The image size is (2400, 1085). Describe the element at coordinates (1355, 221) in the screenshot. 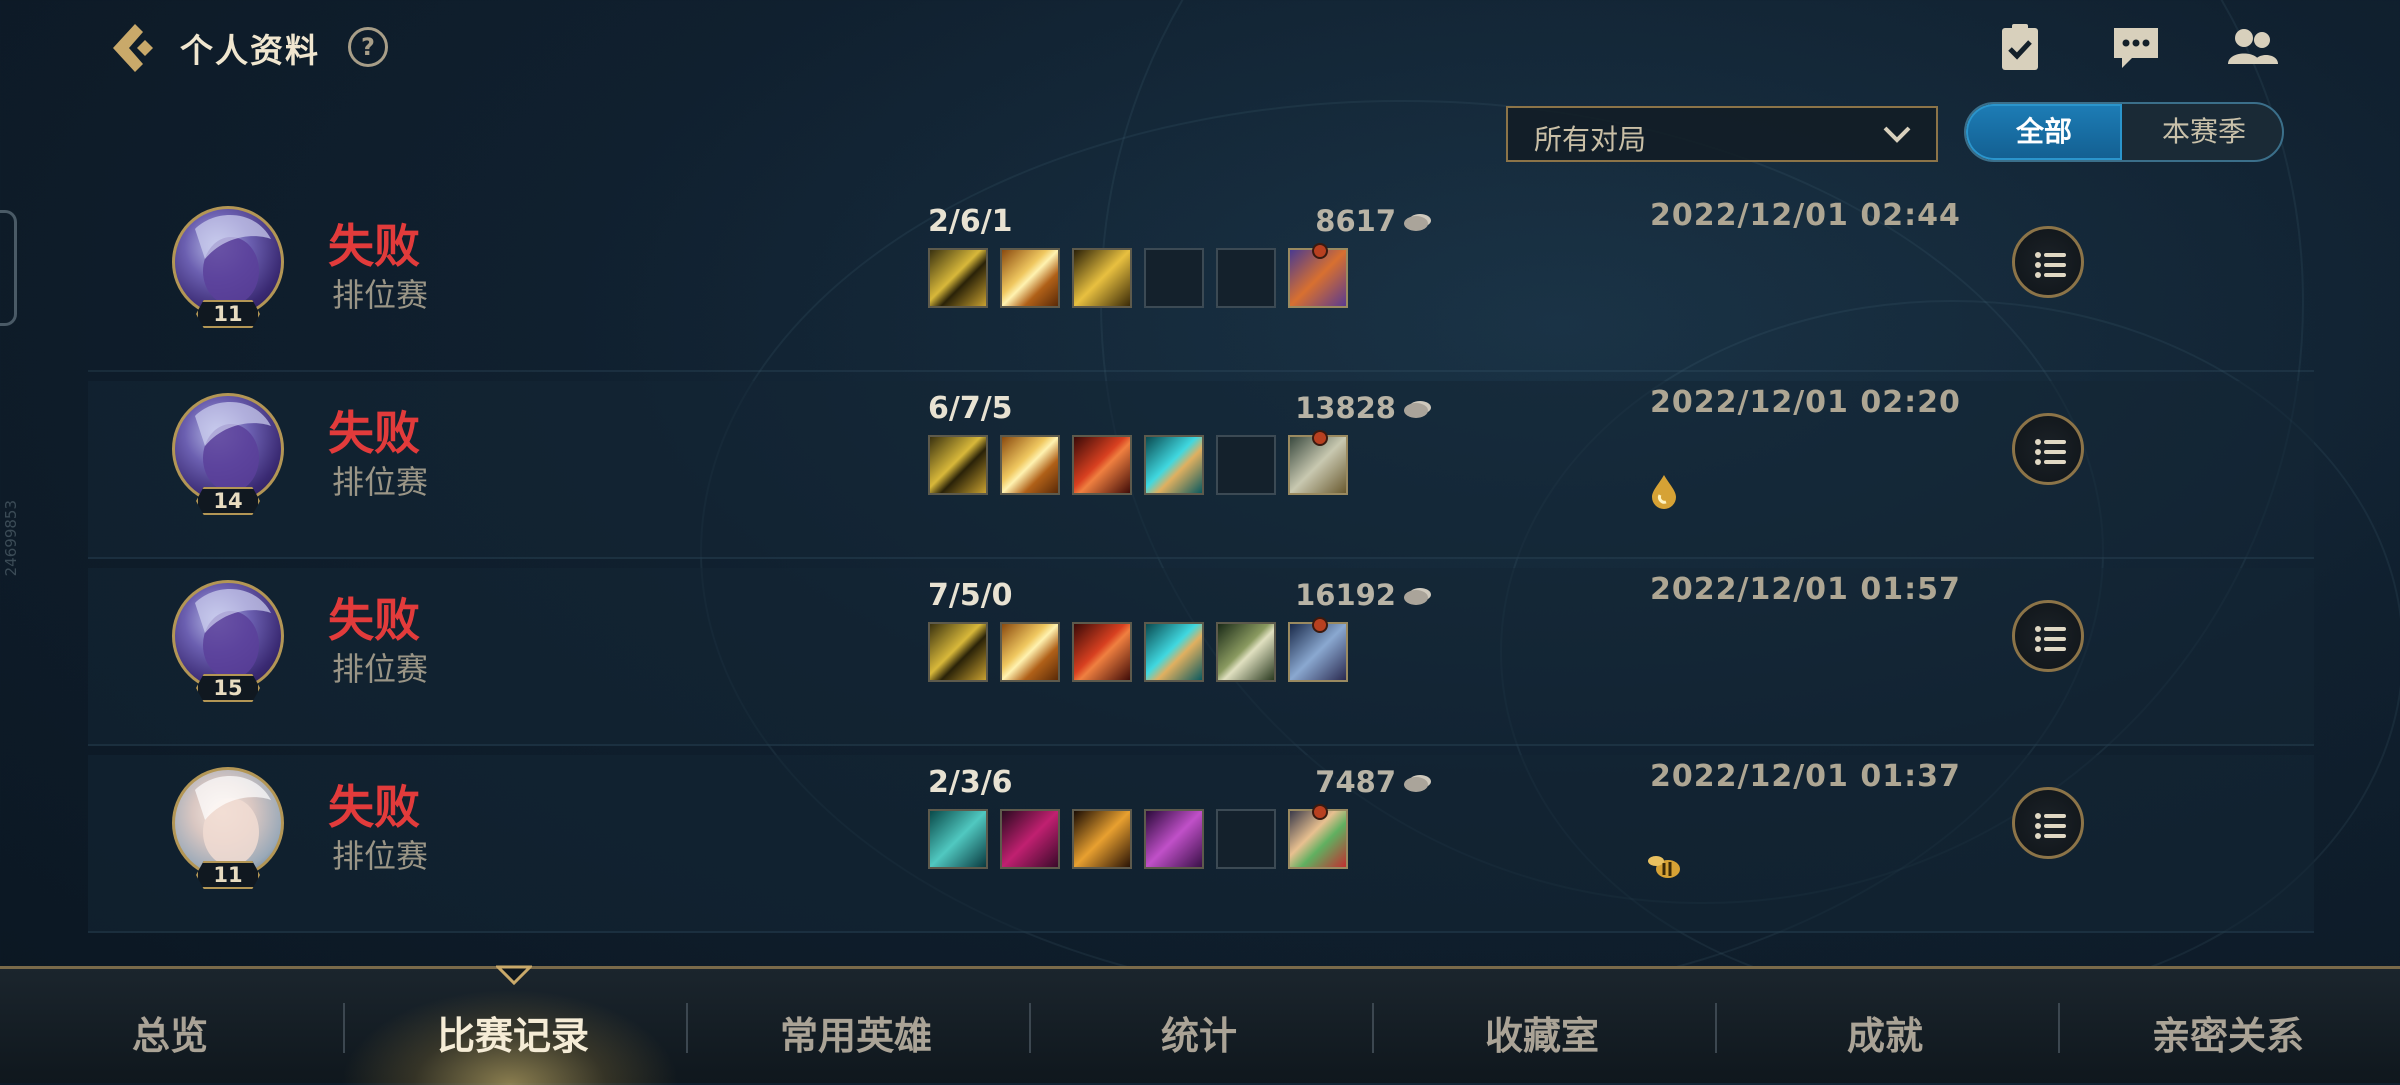

I see `gold-value: 8617` at that location.